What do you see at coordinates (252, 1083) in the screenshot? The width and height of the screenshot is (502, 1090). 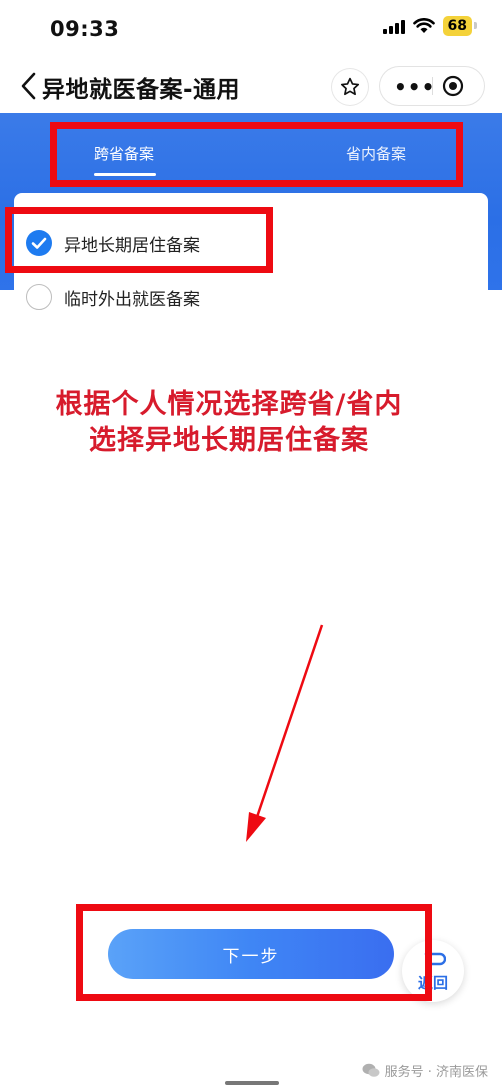 I see `home-indicator` at bounding box center [252, 1083].